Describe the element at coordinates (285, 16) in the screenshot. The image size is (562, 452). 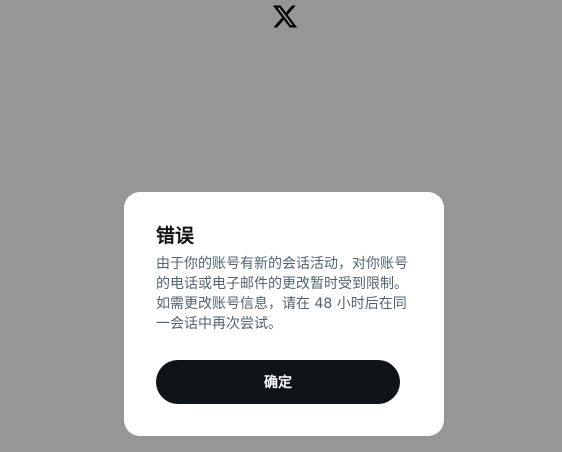
I see `x-logo-icon` at that location.